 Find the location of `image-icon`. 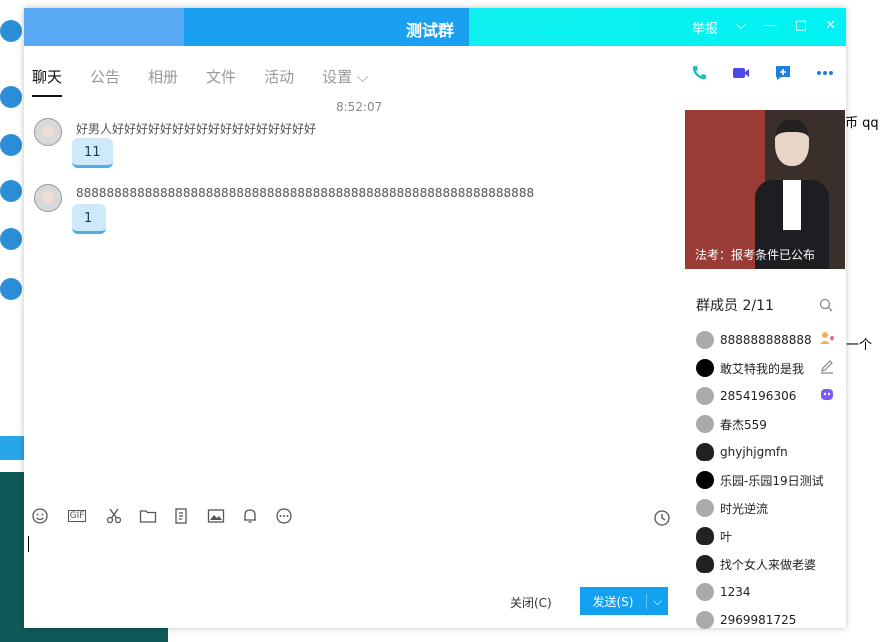

image-icon is located at coordinates (216, 516).